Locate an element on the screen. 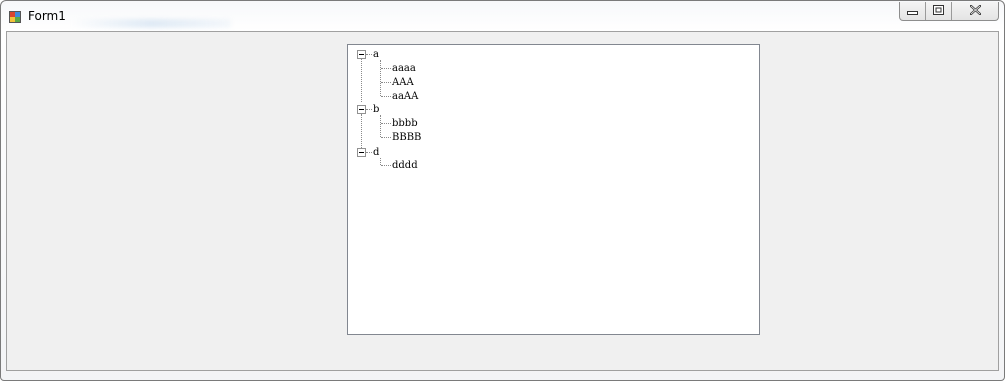  form-app-icon is located at coordinates (15, 16).